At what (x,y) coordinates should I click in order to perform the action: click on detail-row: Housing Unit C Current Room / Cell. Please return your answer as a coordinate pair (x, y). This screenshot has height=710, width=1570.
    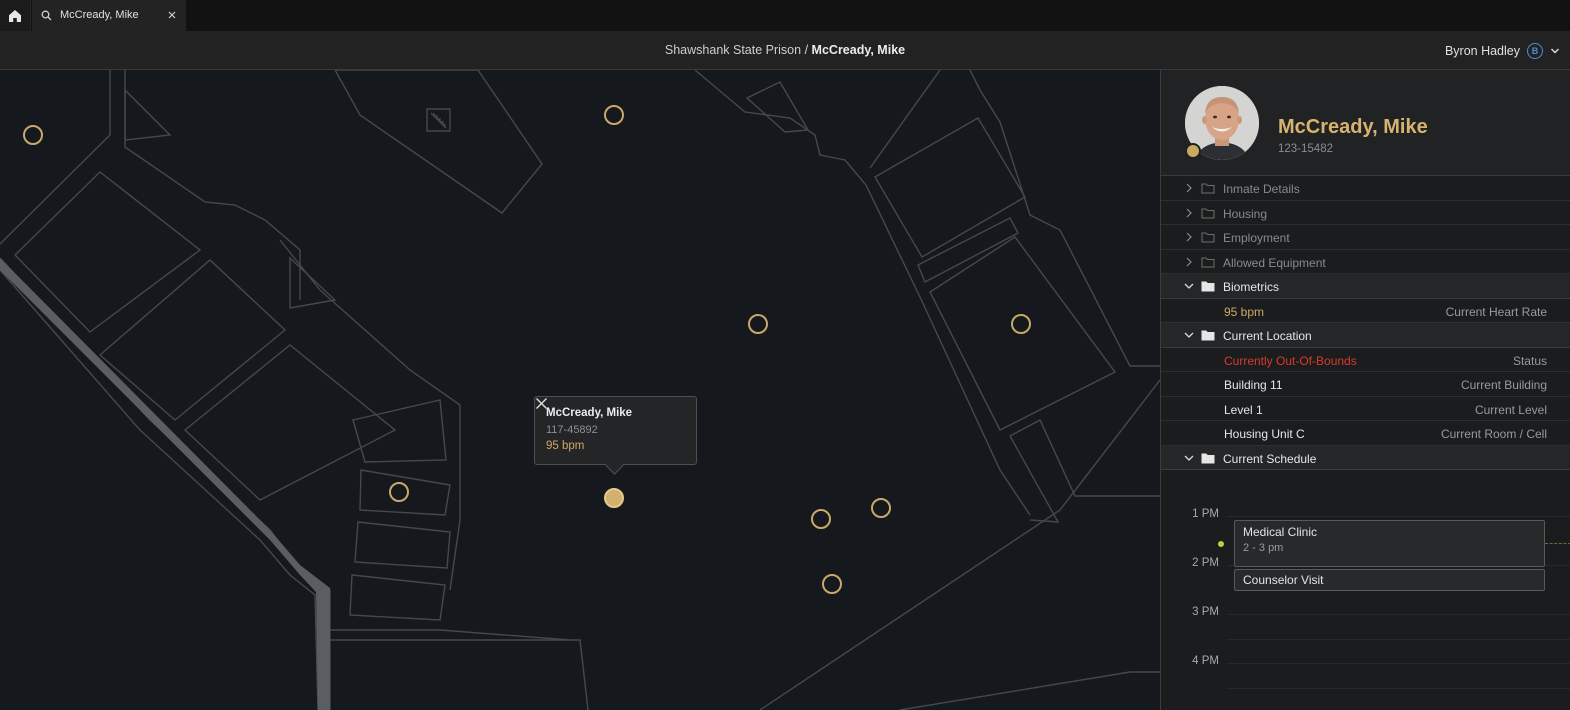
    Looking at the image, I should click on (1365, 433).